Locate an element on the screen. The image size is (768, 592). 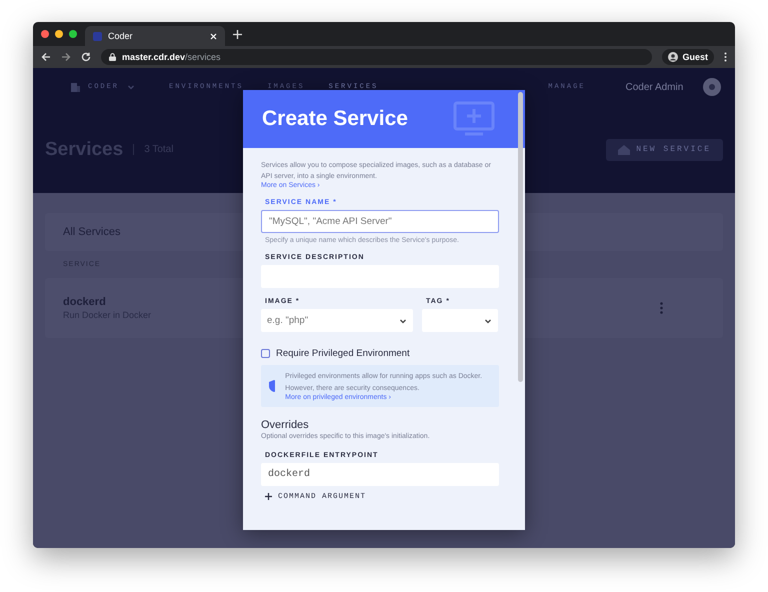
section-heading: Overrides is located at coordinates (285, 424).